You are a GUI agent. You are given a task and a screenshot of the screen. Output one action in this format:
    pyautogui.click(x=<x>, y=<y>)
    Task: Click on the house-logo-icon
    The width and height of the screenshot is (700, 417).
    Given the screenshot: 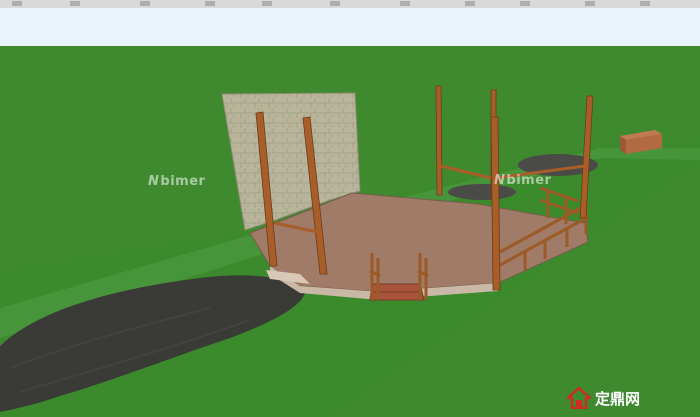 What is the action you would take?
    pyautogui.click(x=579, y=398)
    